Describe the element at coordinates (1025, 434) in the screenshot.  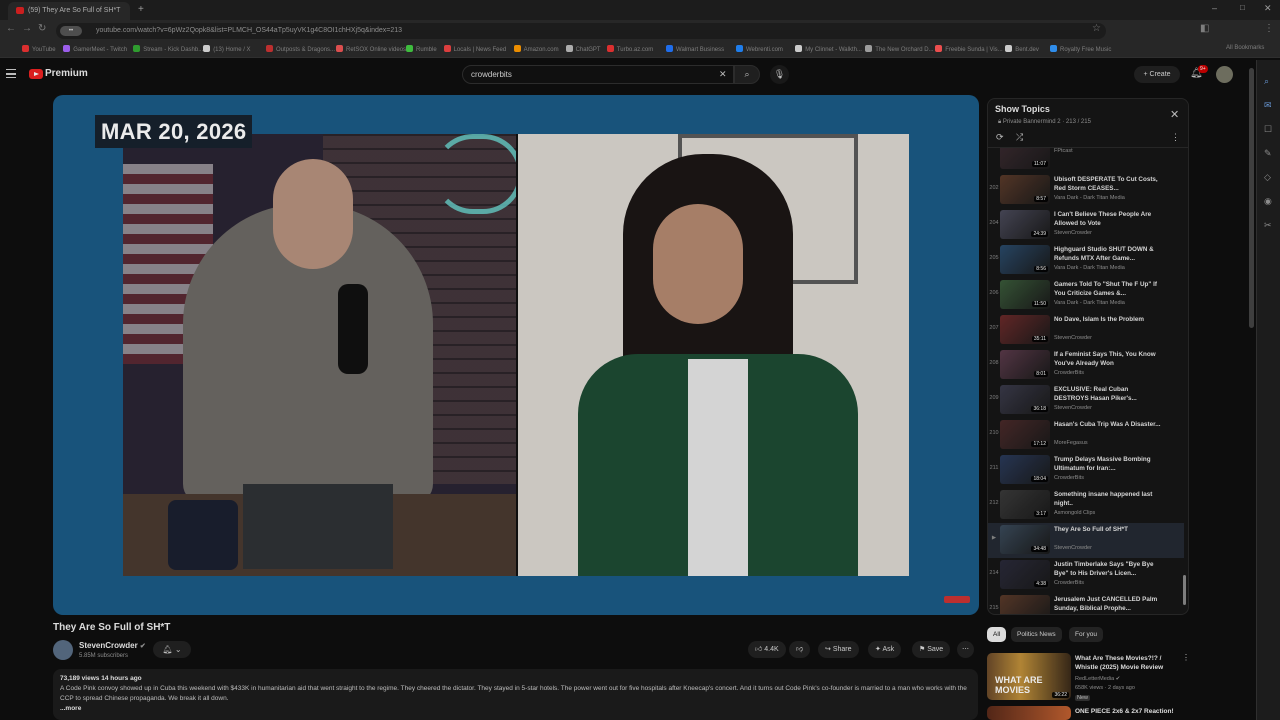
I see `playlist-item-thumbnail: 17:12` at that location.